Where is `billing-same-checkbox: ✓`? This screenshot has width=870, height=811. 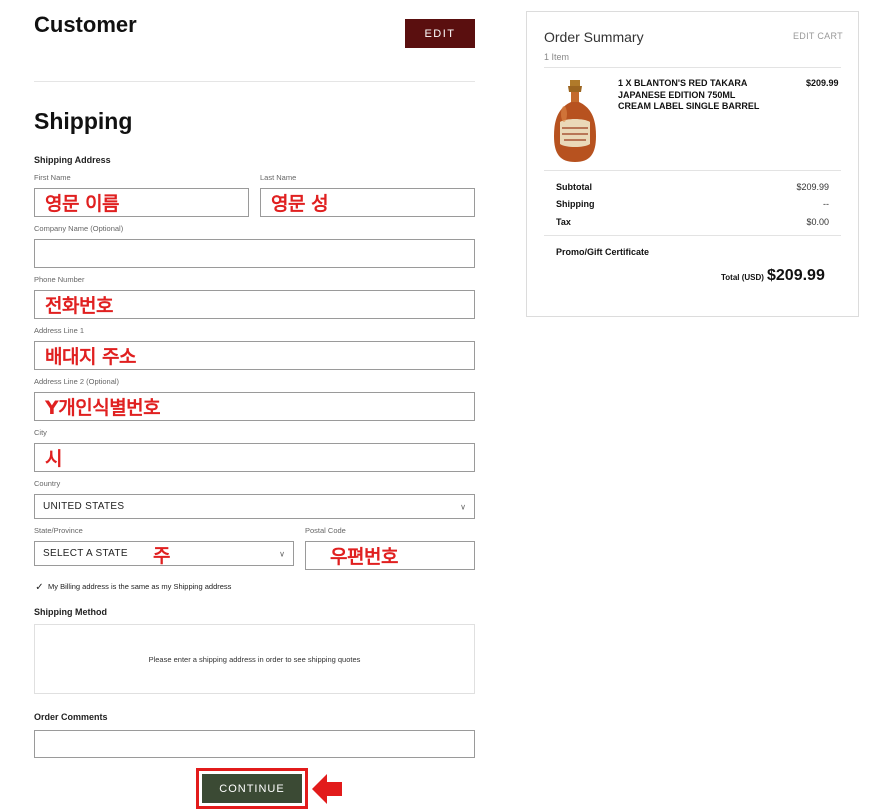
billing-same-checkbox: ✓ is located at coordinates (39, 587).